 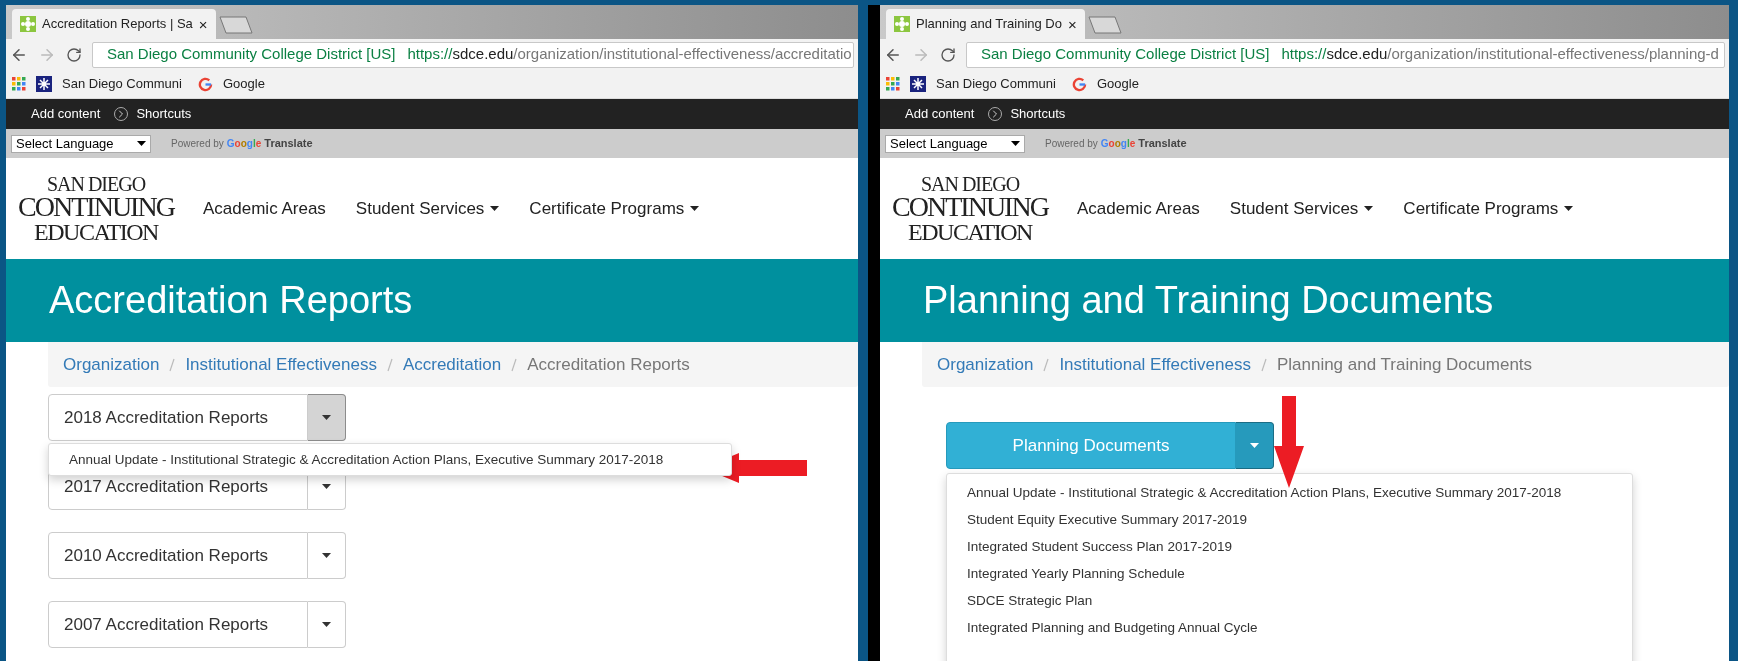 What do you see at coordinates (1289, 519) in the screenshot?
I see `menu-item: Student Equity Executive Summary 2017-2019` at bounding box center [1289, 519].